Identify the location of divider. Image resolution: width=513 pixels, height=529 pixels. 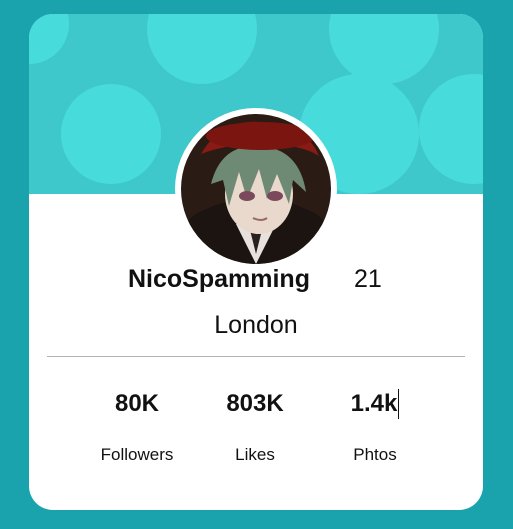
(256, 356).